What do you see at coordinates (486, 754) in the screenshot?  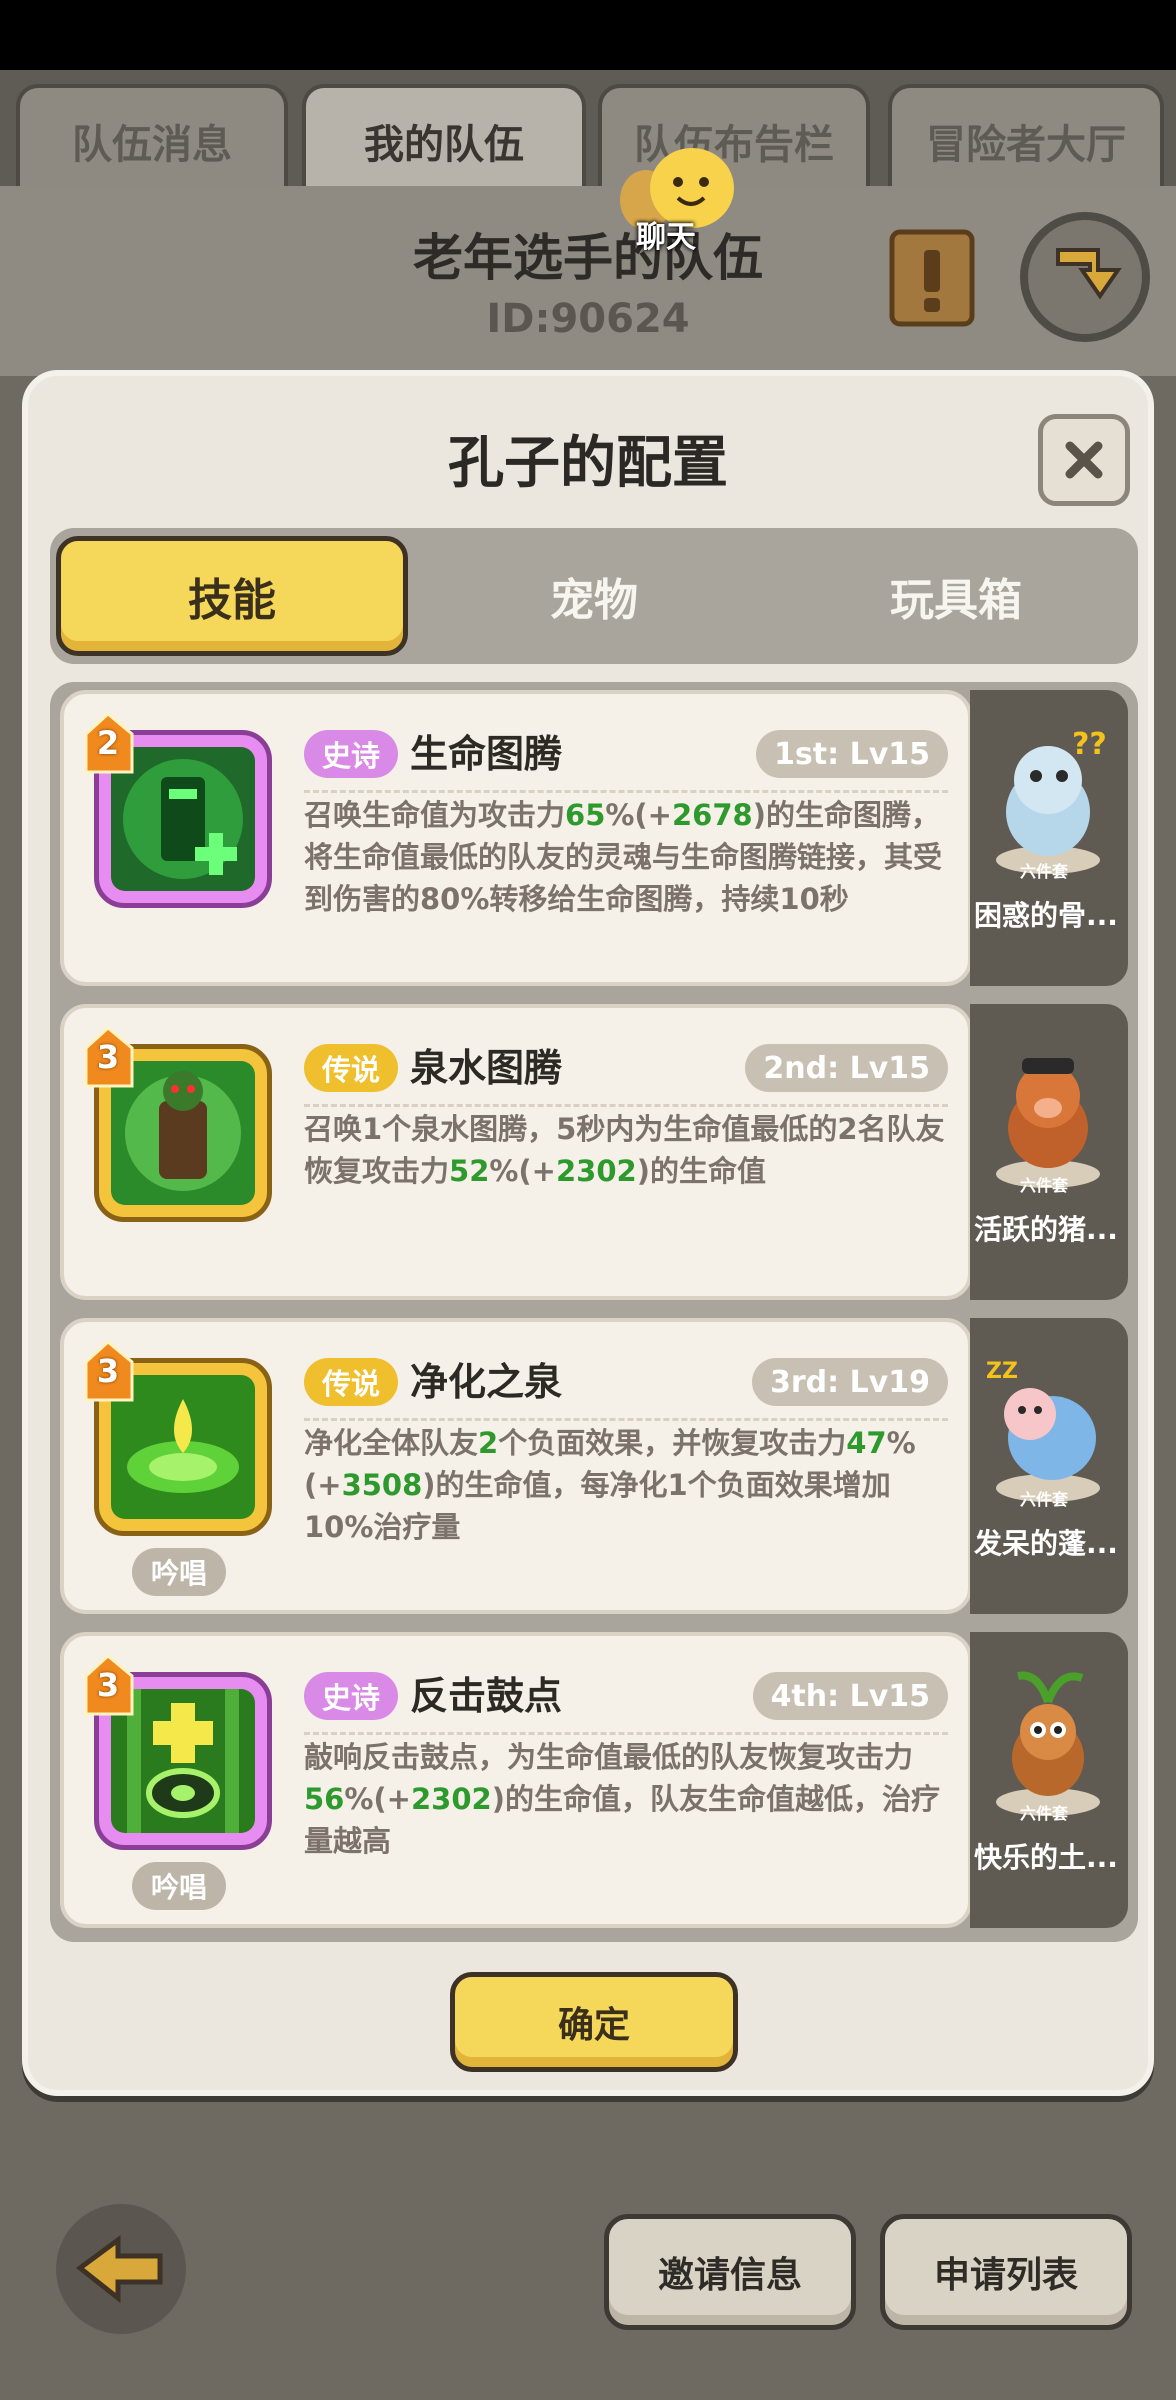 I see `skill-name: 生命图腾` at bounding box center [486, 754].